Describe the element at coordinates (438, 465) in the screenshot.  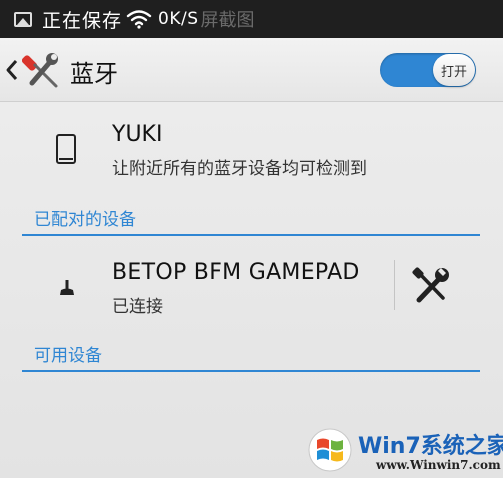
I see `watermark-url: www.Winwin7.com` at that location.